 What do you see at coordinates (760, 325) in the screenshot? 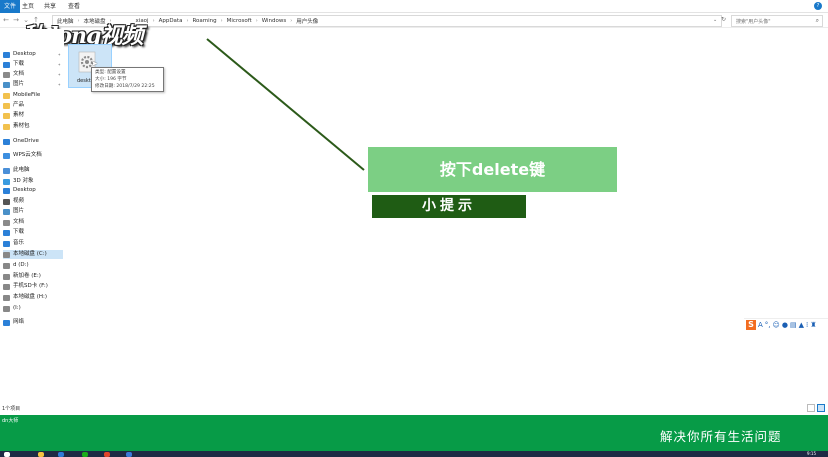
I see `ime-english-icon: A` at bounding box center [760, 325].